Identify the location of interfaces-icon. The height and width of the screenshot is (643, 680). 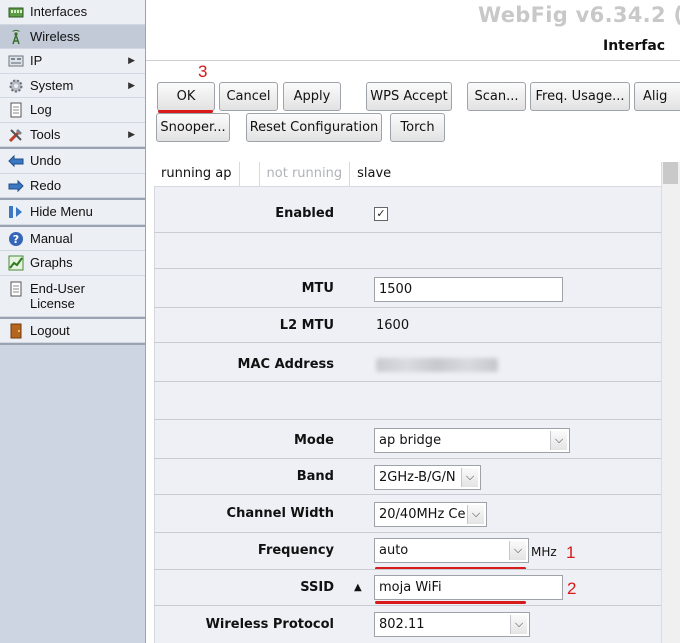
(16, 12).